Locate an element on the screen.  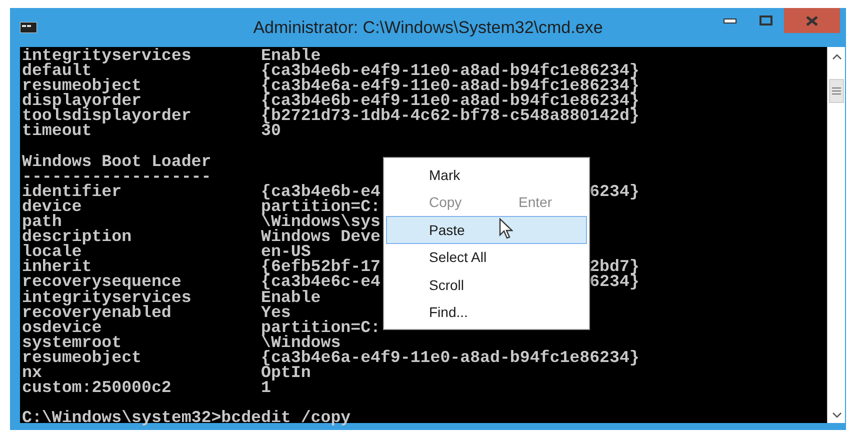
setting-name: device is located at coordinates (52, 206).